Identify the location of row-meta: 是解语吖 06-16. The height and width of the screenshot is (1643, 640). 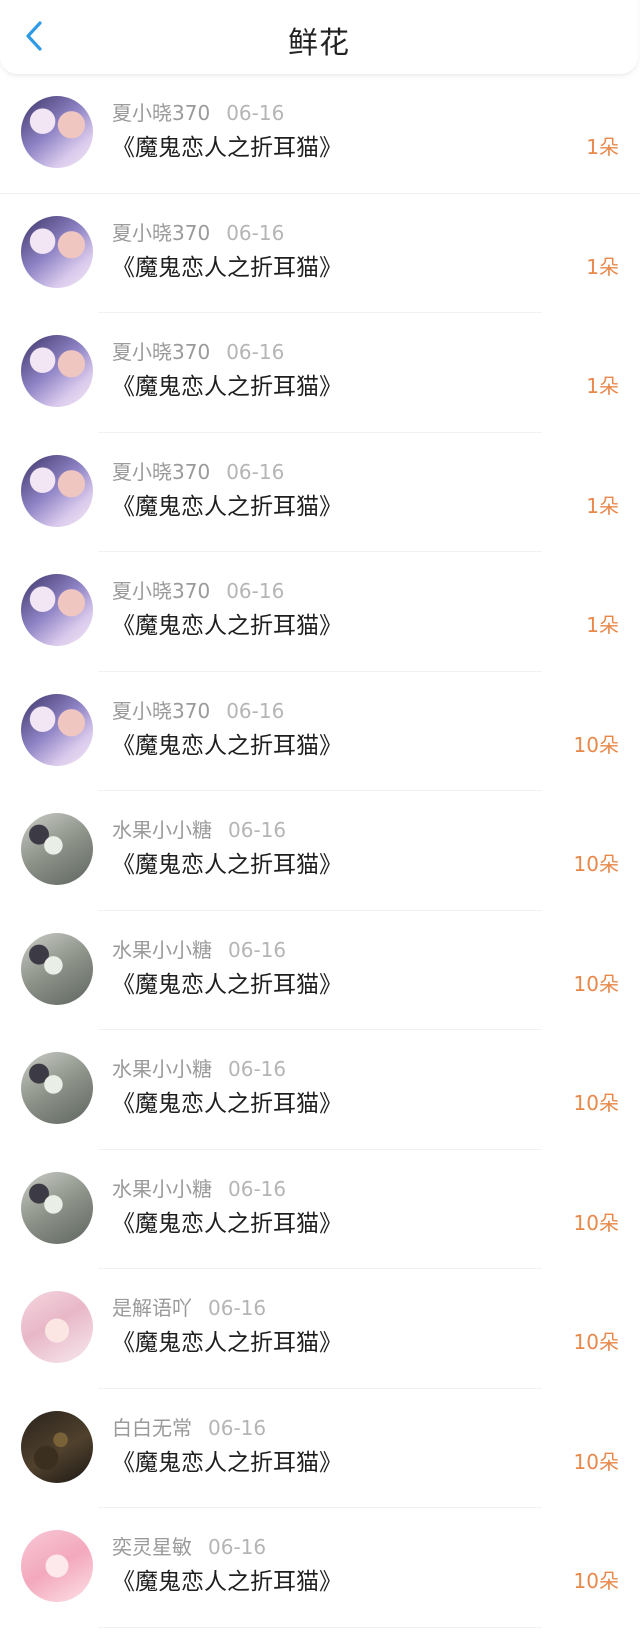
(189, 1306).